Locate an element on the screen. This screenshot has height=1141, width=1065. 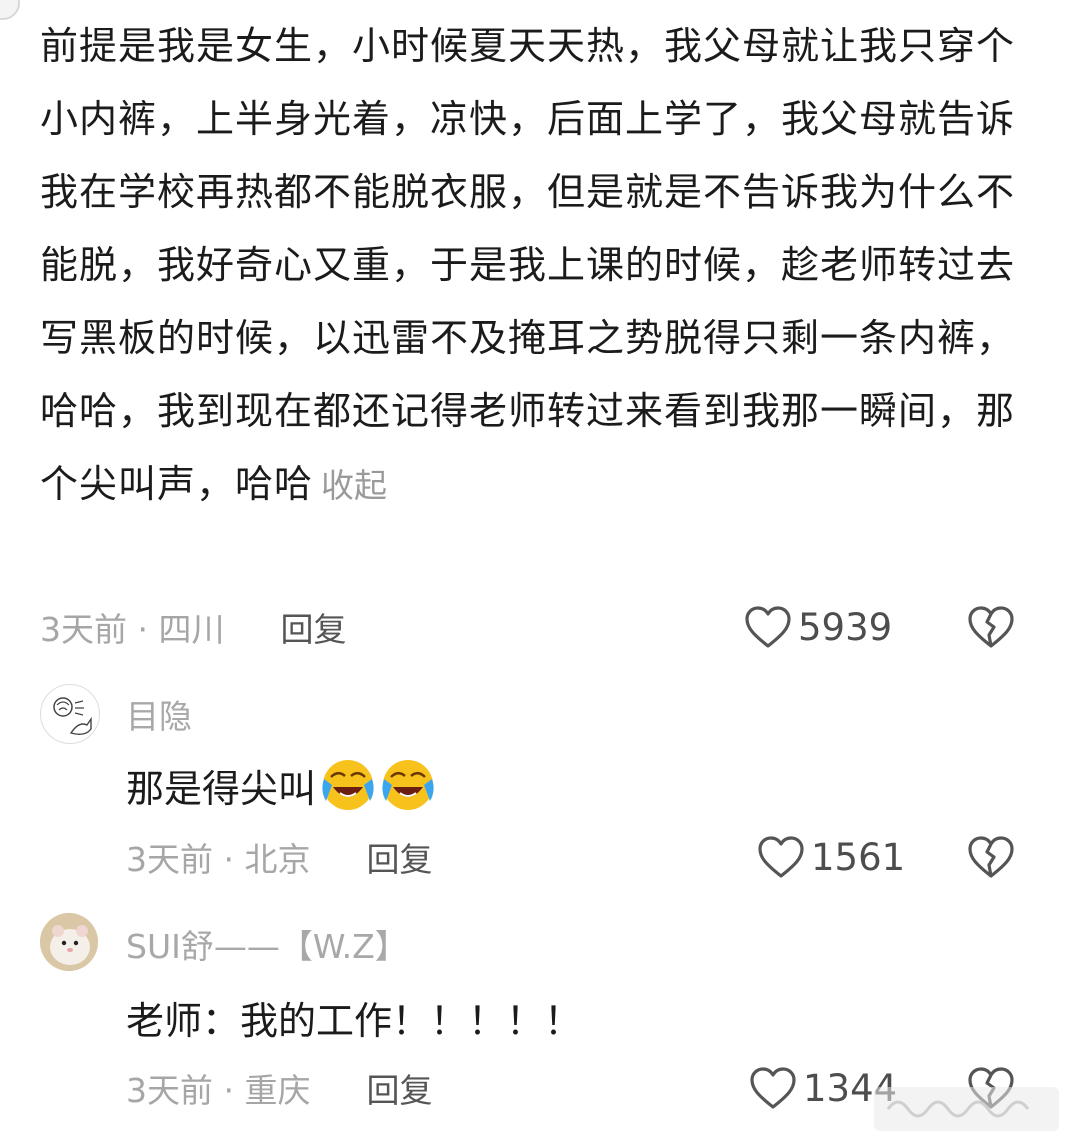
like-button: 1561 is located at coordinates (831, 857).